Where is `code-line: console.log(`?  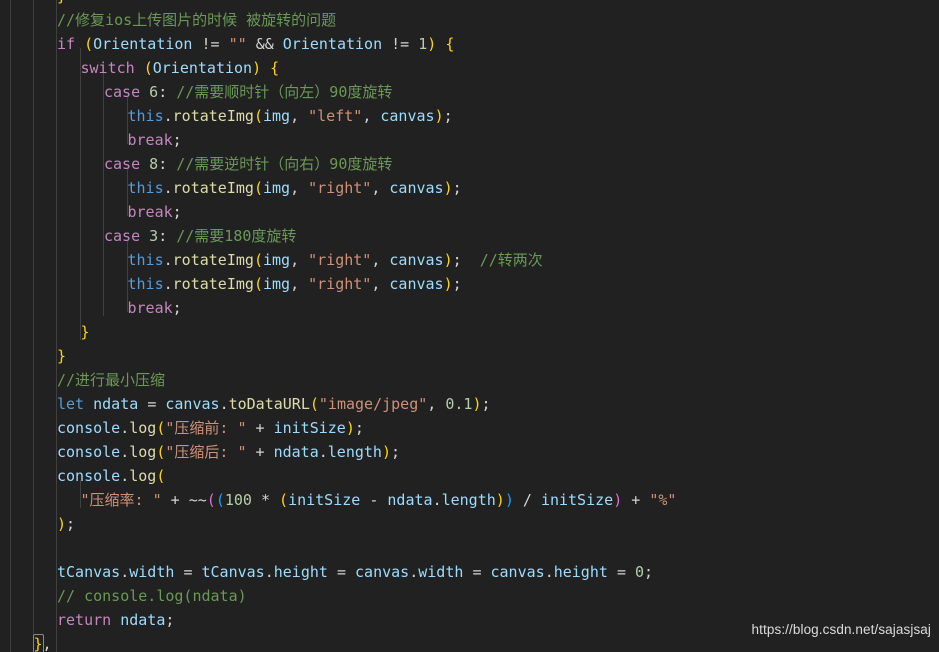
code-line: console.log( is located at coordinates (469, 476).